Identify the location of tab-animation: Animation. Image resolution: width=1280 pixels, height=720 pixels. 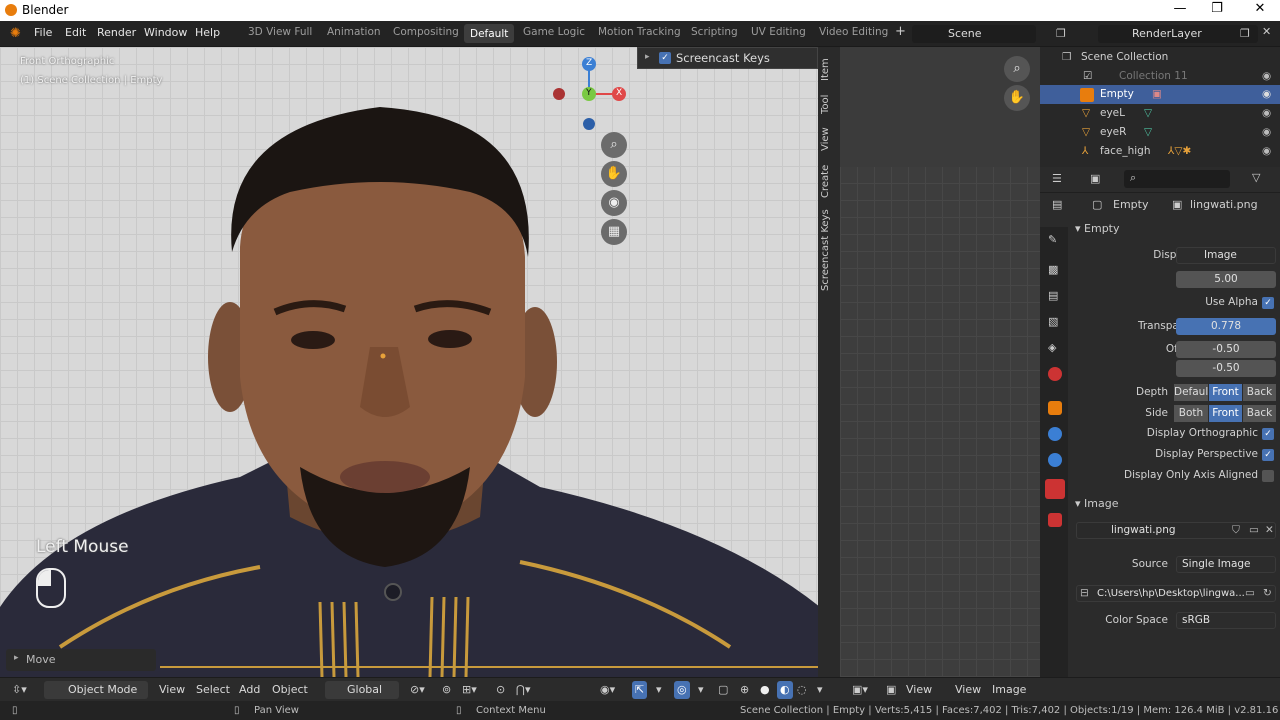
(354, 32).